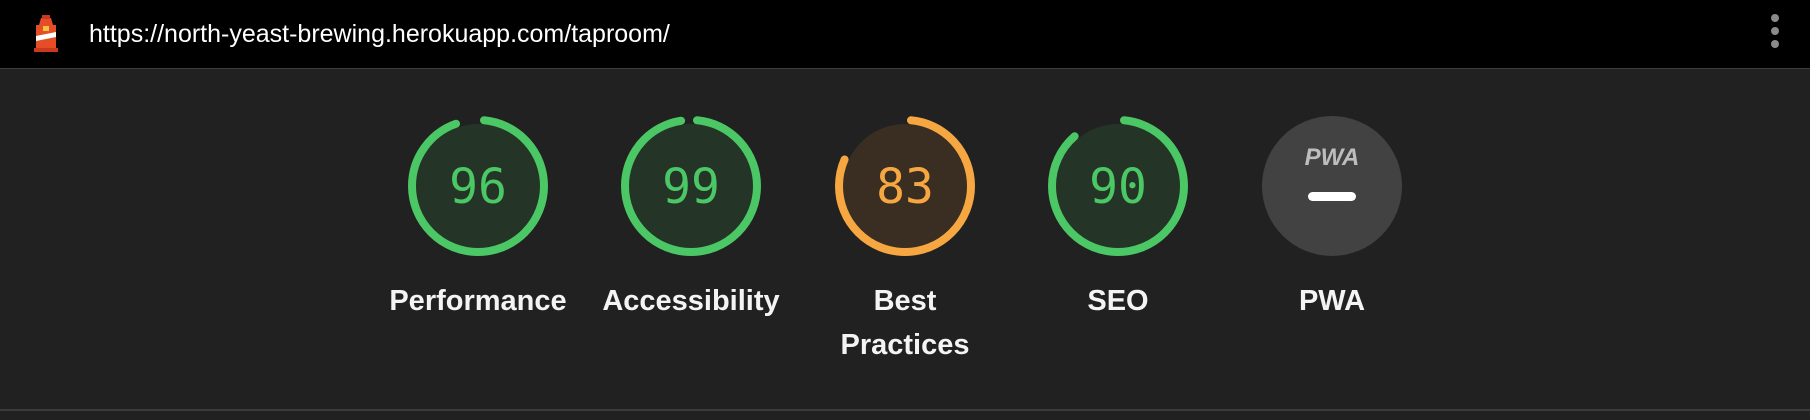 Image resolution: width=1810 pixels, height=420 pixels. I want to click on best-practices-score-ring: 83, so click(905, 186).